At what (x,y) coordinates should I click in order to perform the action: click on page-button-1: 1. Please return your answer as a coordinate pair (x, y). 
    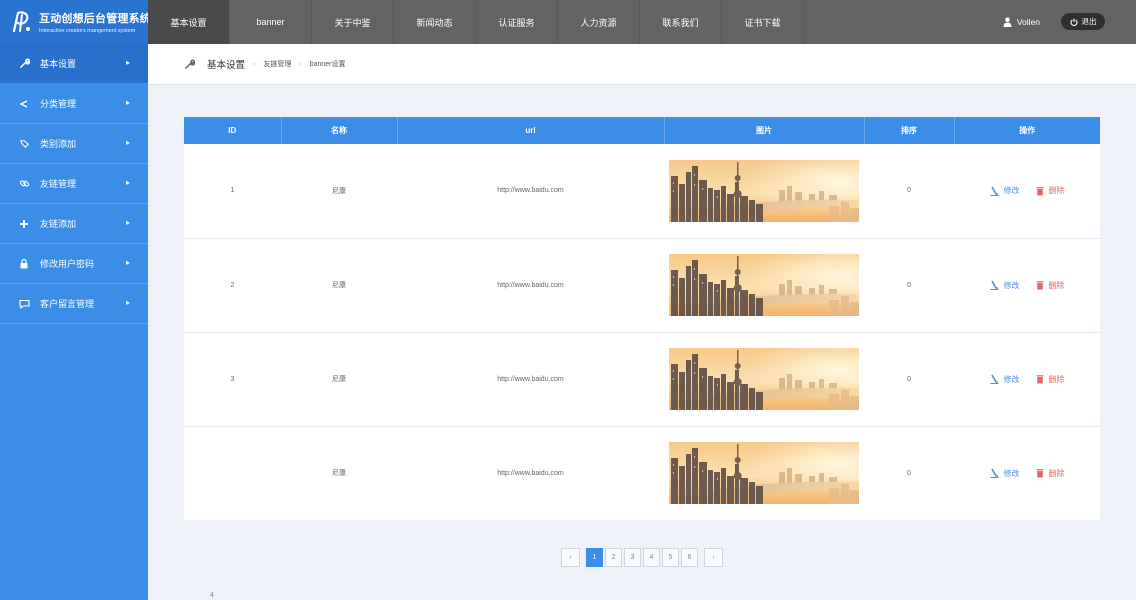
    Looking at the image, I should click on (594, 557).